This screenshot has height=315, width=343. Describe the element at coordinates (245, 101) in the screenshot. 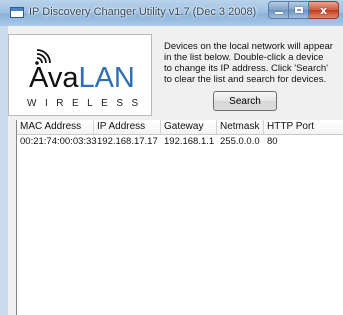

I see `search-button: Search` at that location.